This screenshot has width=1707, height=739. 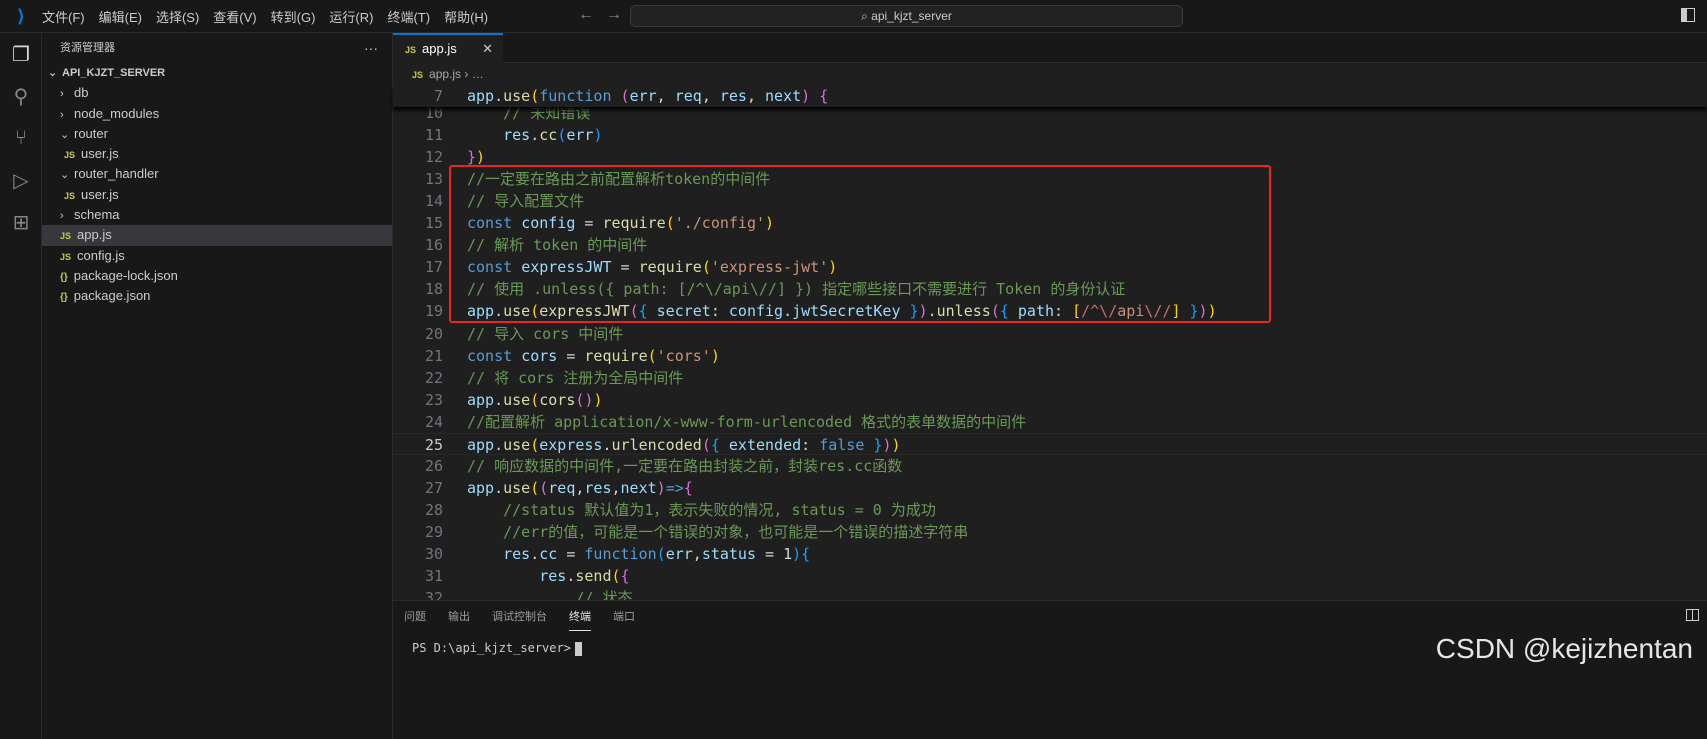 What do you see at coordinates (624, 616) in the screenshot?
I see `panel-tab: 端口` at bounding box center [624, 616].